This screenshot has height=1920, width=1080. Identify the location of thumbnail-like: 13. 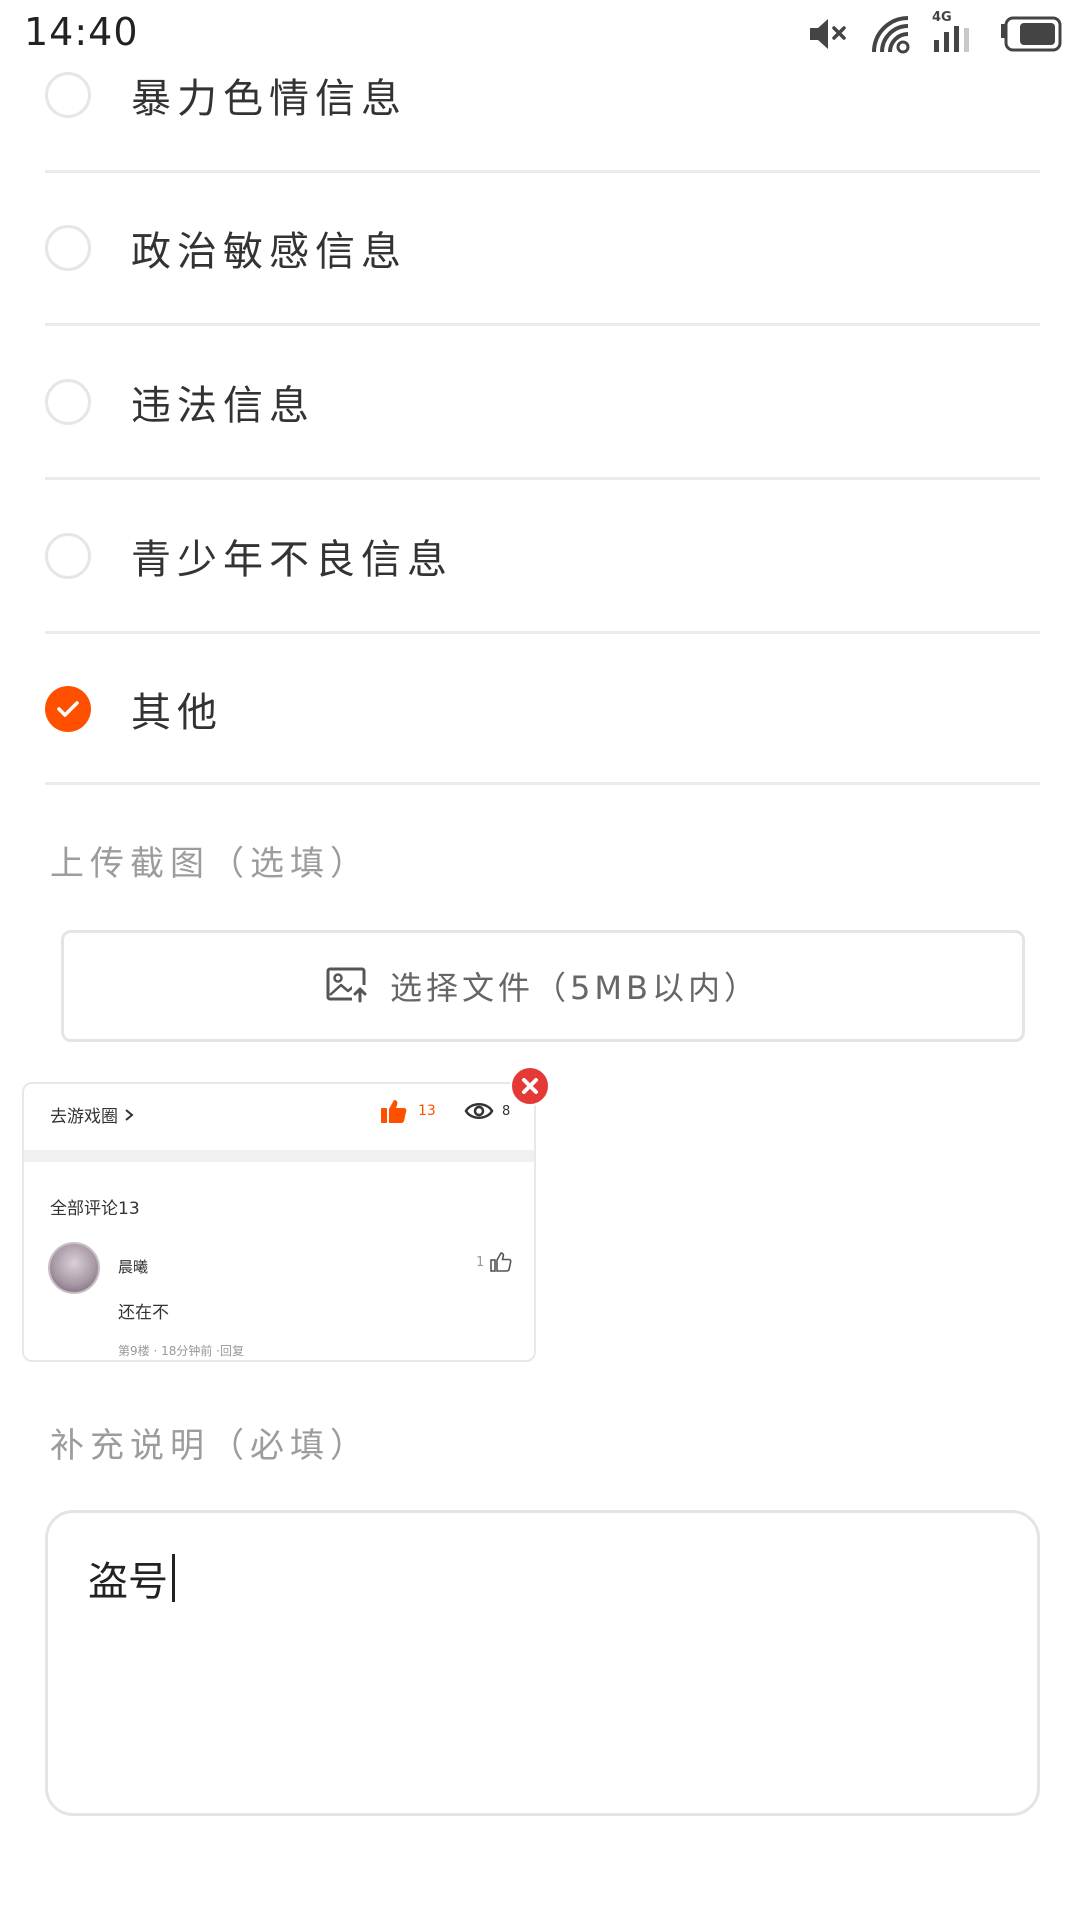
(408, 1111).